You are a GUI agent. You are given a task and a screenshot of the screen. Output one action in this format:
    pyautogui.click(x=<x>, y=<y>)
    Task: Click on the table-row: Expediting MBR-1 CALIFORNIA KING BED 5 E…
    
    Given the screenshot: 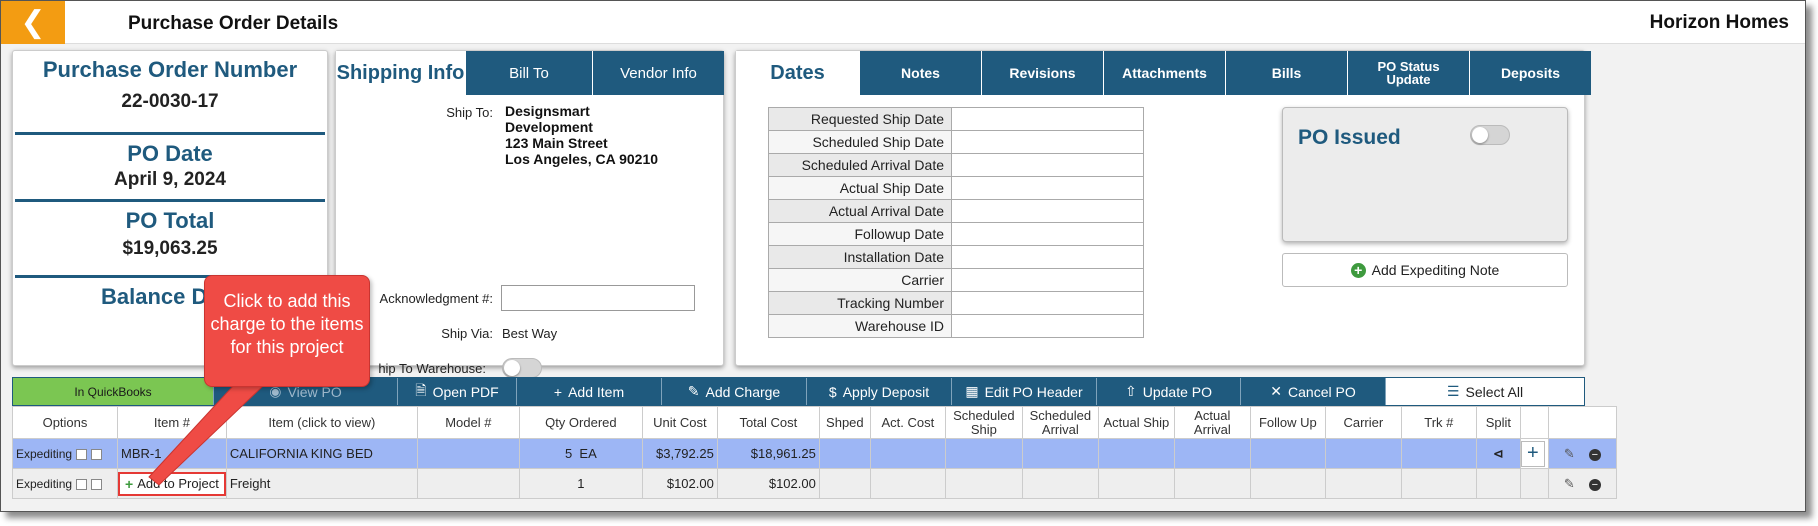 What is the action you would take?
    pyautogui.click(x=814, y=453)
    